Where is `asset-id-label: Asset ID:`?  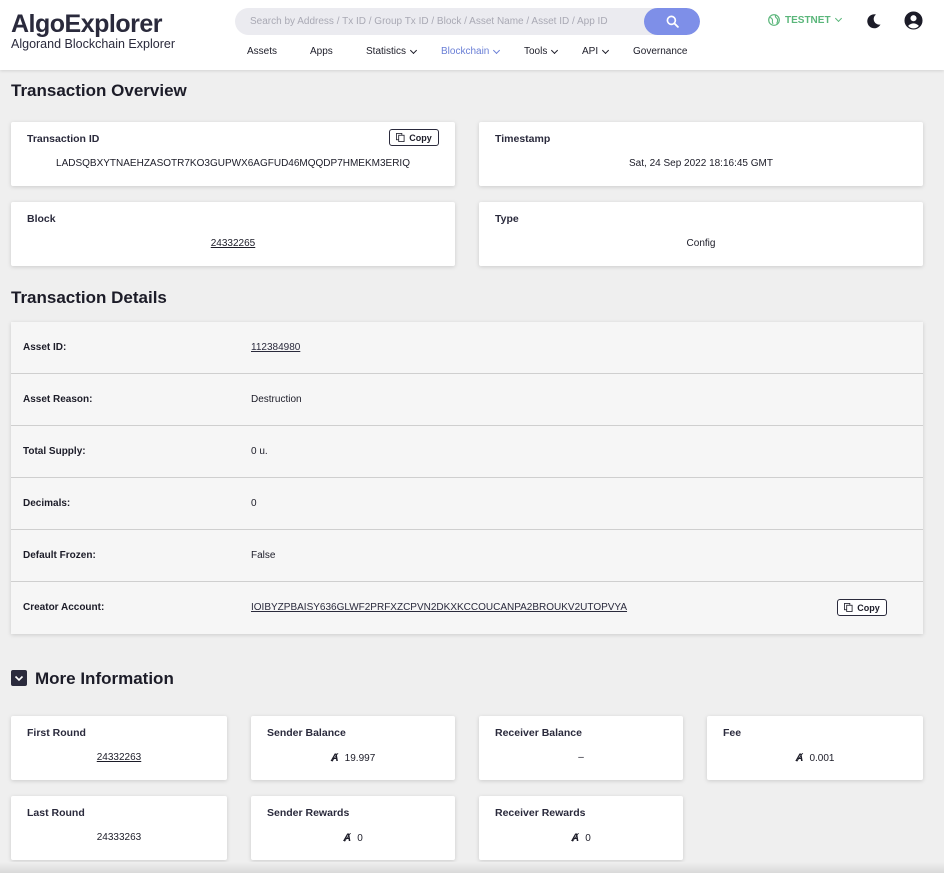 asset-id-label: Asset ID: is located at coordinates (45, 347).